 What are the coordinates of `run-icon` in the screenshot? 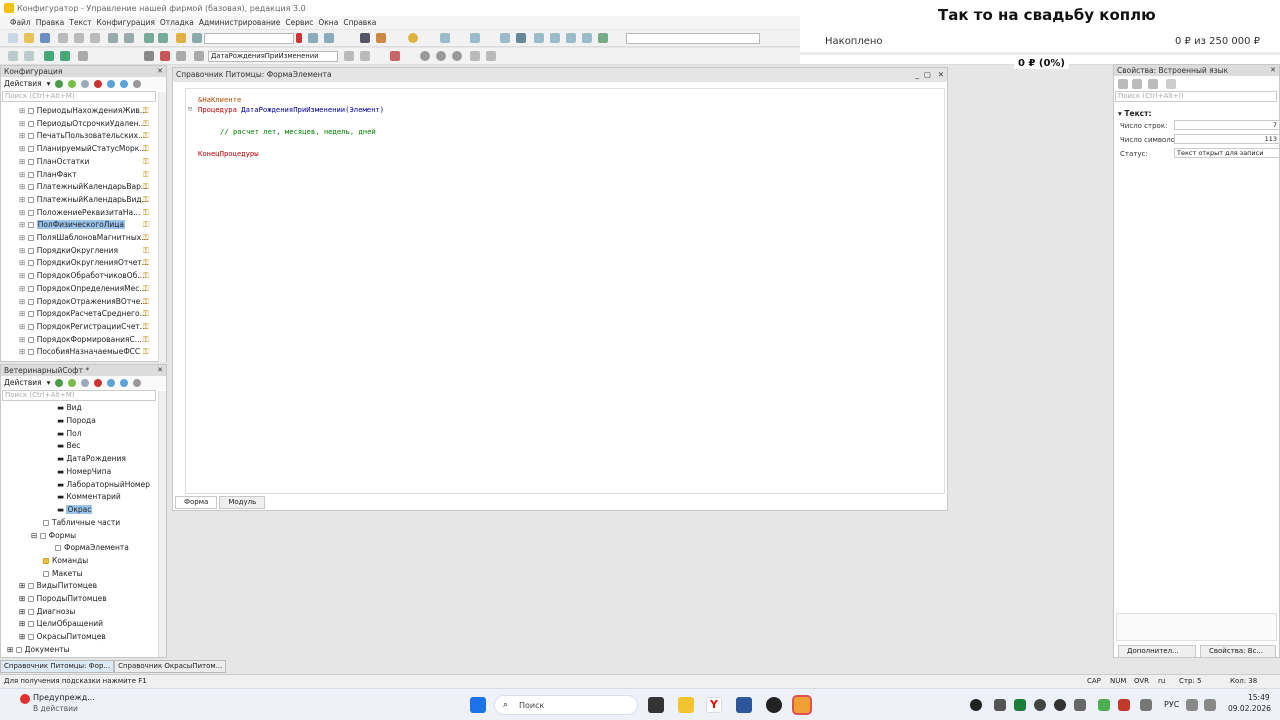 It's located at (425, 56).